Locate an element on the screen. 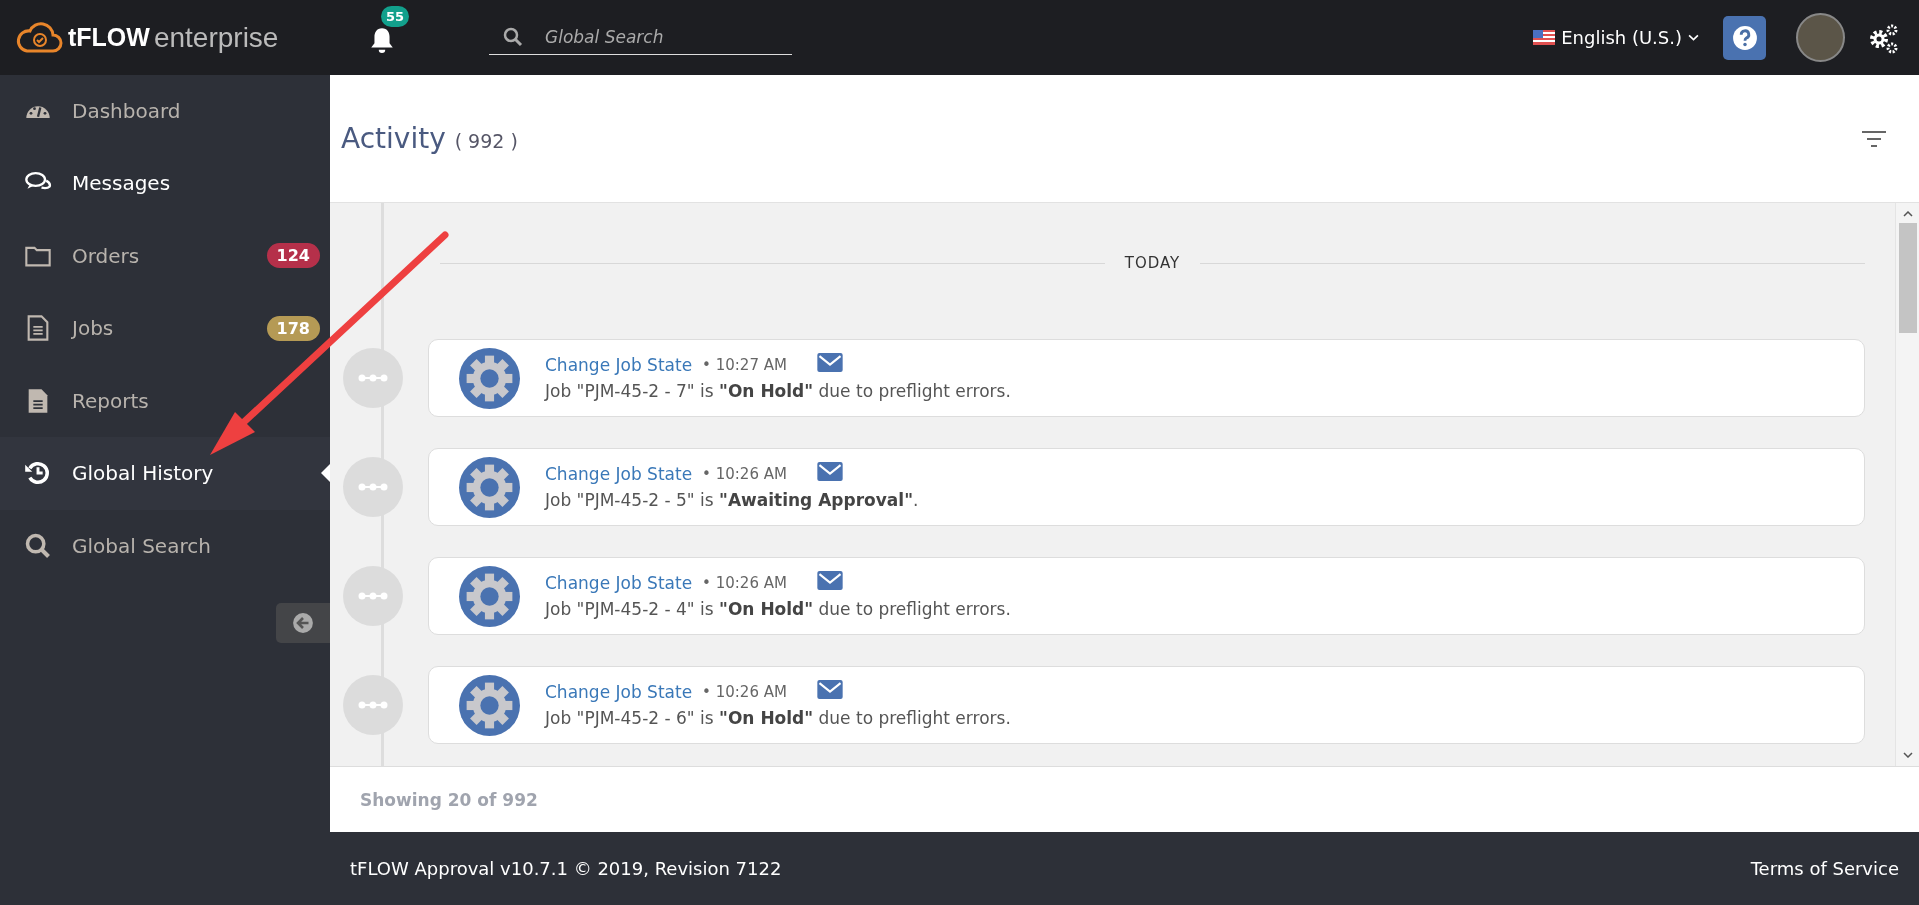  version-text: tFLOW Approval v10.7.1 © 2019, Revision 7122 is located at coordinates (566, 868).